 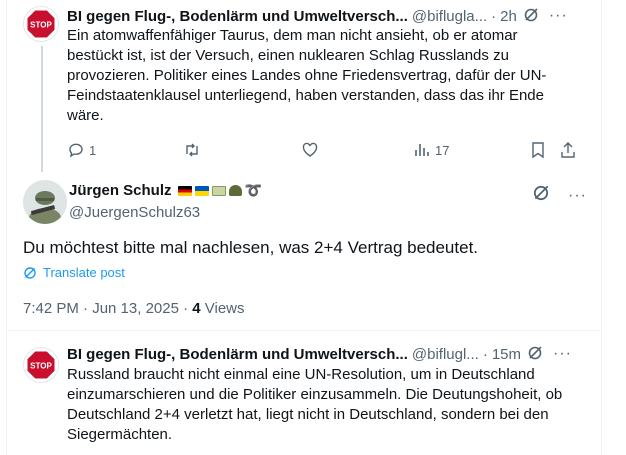 I want to click on ribbon-emoji-icon: ➰, so click(x=253, y=190).